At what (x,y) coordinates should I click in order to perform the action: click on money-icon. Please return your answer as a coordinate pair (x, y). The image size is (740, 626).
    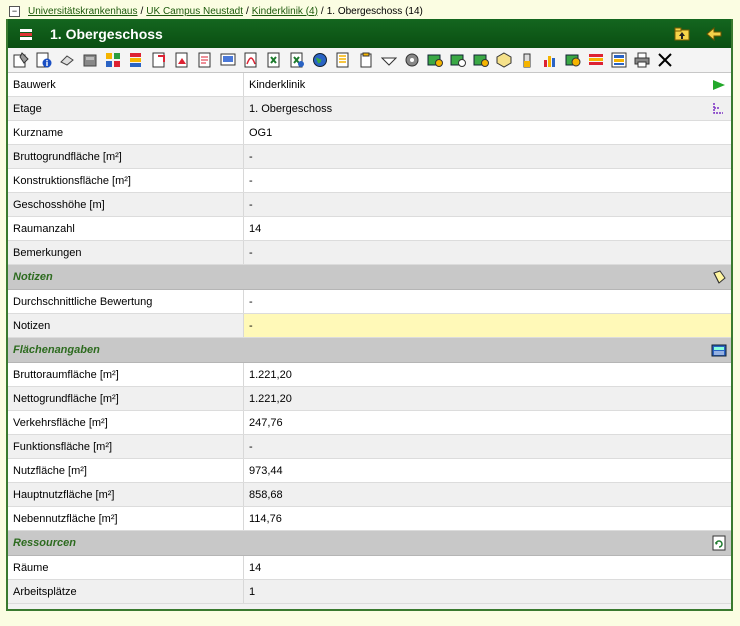
    Looking at the image, I should click on (572, 60).